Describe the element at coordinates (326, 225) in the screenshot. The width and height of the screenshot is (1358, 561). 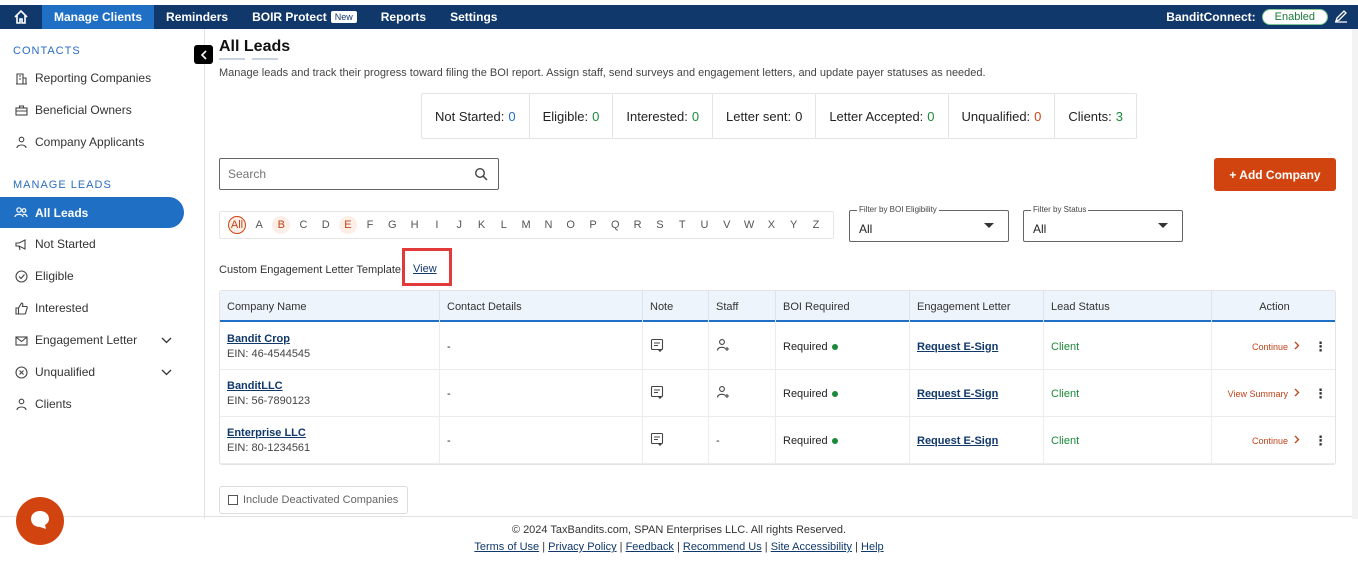
I see `alpha-filter-d: D` at that location.